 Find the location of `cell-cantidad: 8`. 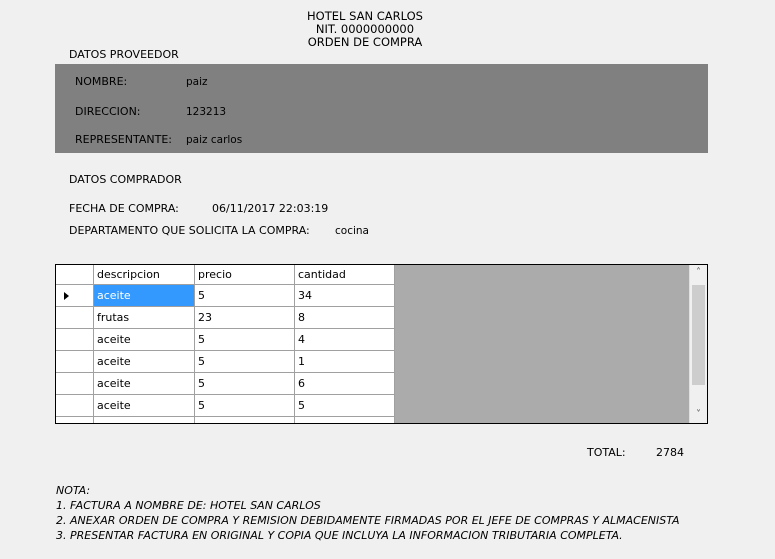

cell-cantidad: 8 is located at coordinates (344, 317).